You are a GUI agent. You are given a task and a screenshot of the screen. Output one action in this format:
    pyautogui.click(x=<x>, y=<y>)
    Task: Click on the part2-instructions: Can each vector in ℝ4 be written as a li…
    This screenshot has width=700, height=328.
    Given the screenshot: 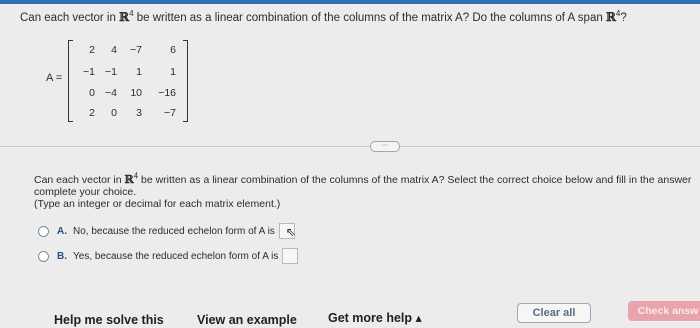 What is the action you would take?
    pyautogui.click(x=363, y=191)
    